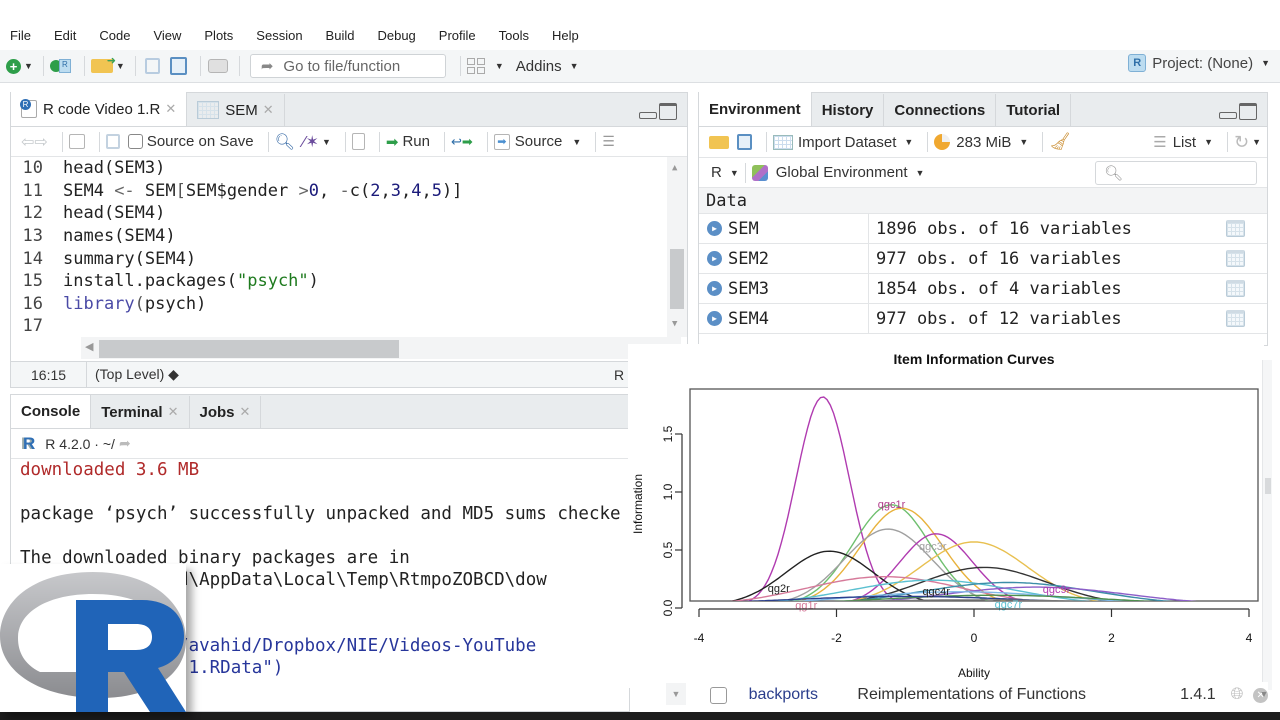 Image resolution: width=1280 pixels, height=720 pixels. Describe the element at coordinates (317, 142) in the screenshot. I see `code-tools-button: ⁄✶ ▼` at that location.